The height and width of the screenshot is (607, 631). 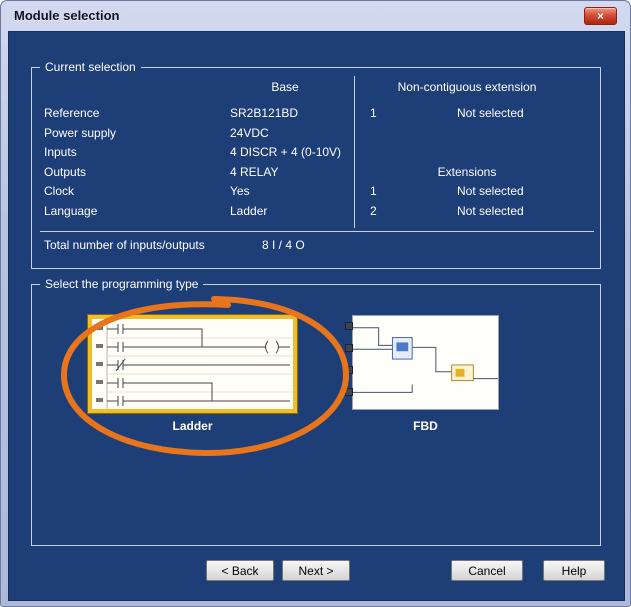 What do you see at coordinates (490, 211) in the screenshot?
I see `extension-2-status: Not selected` at bounding box center [490, 211].